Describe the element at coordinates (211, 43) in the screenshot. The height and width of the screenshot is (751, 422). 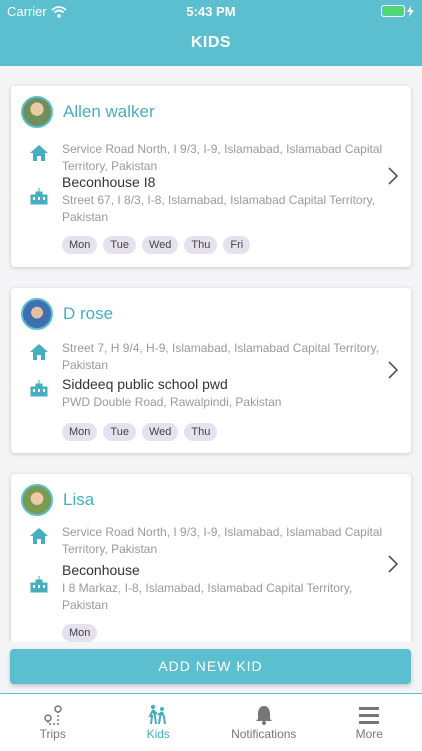
I see `page-title: KIDS` at that location.